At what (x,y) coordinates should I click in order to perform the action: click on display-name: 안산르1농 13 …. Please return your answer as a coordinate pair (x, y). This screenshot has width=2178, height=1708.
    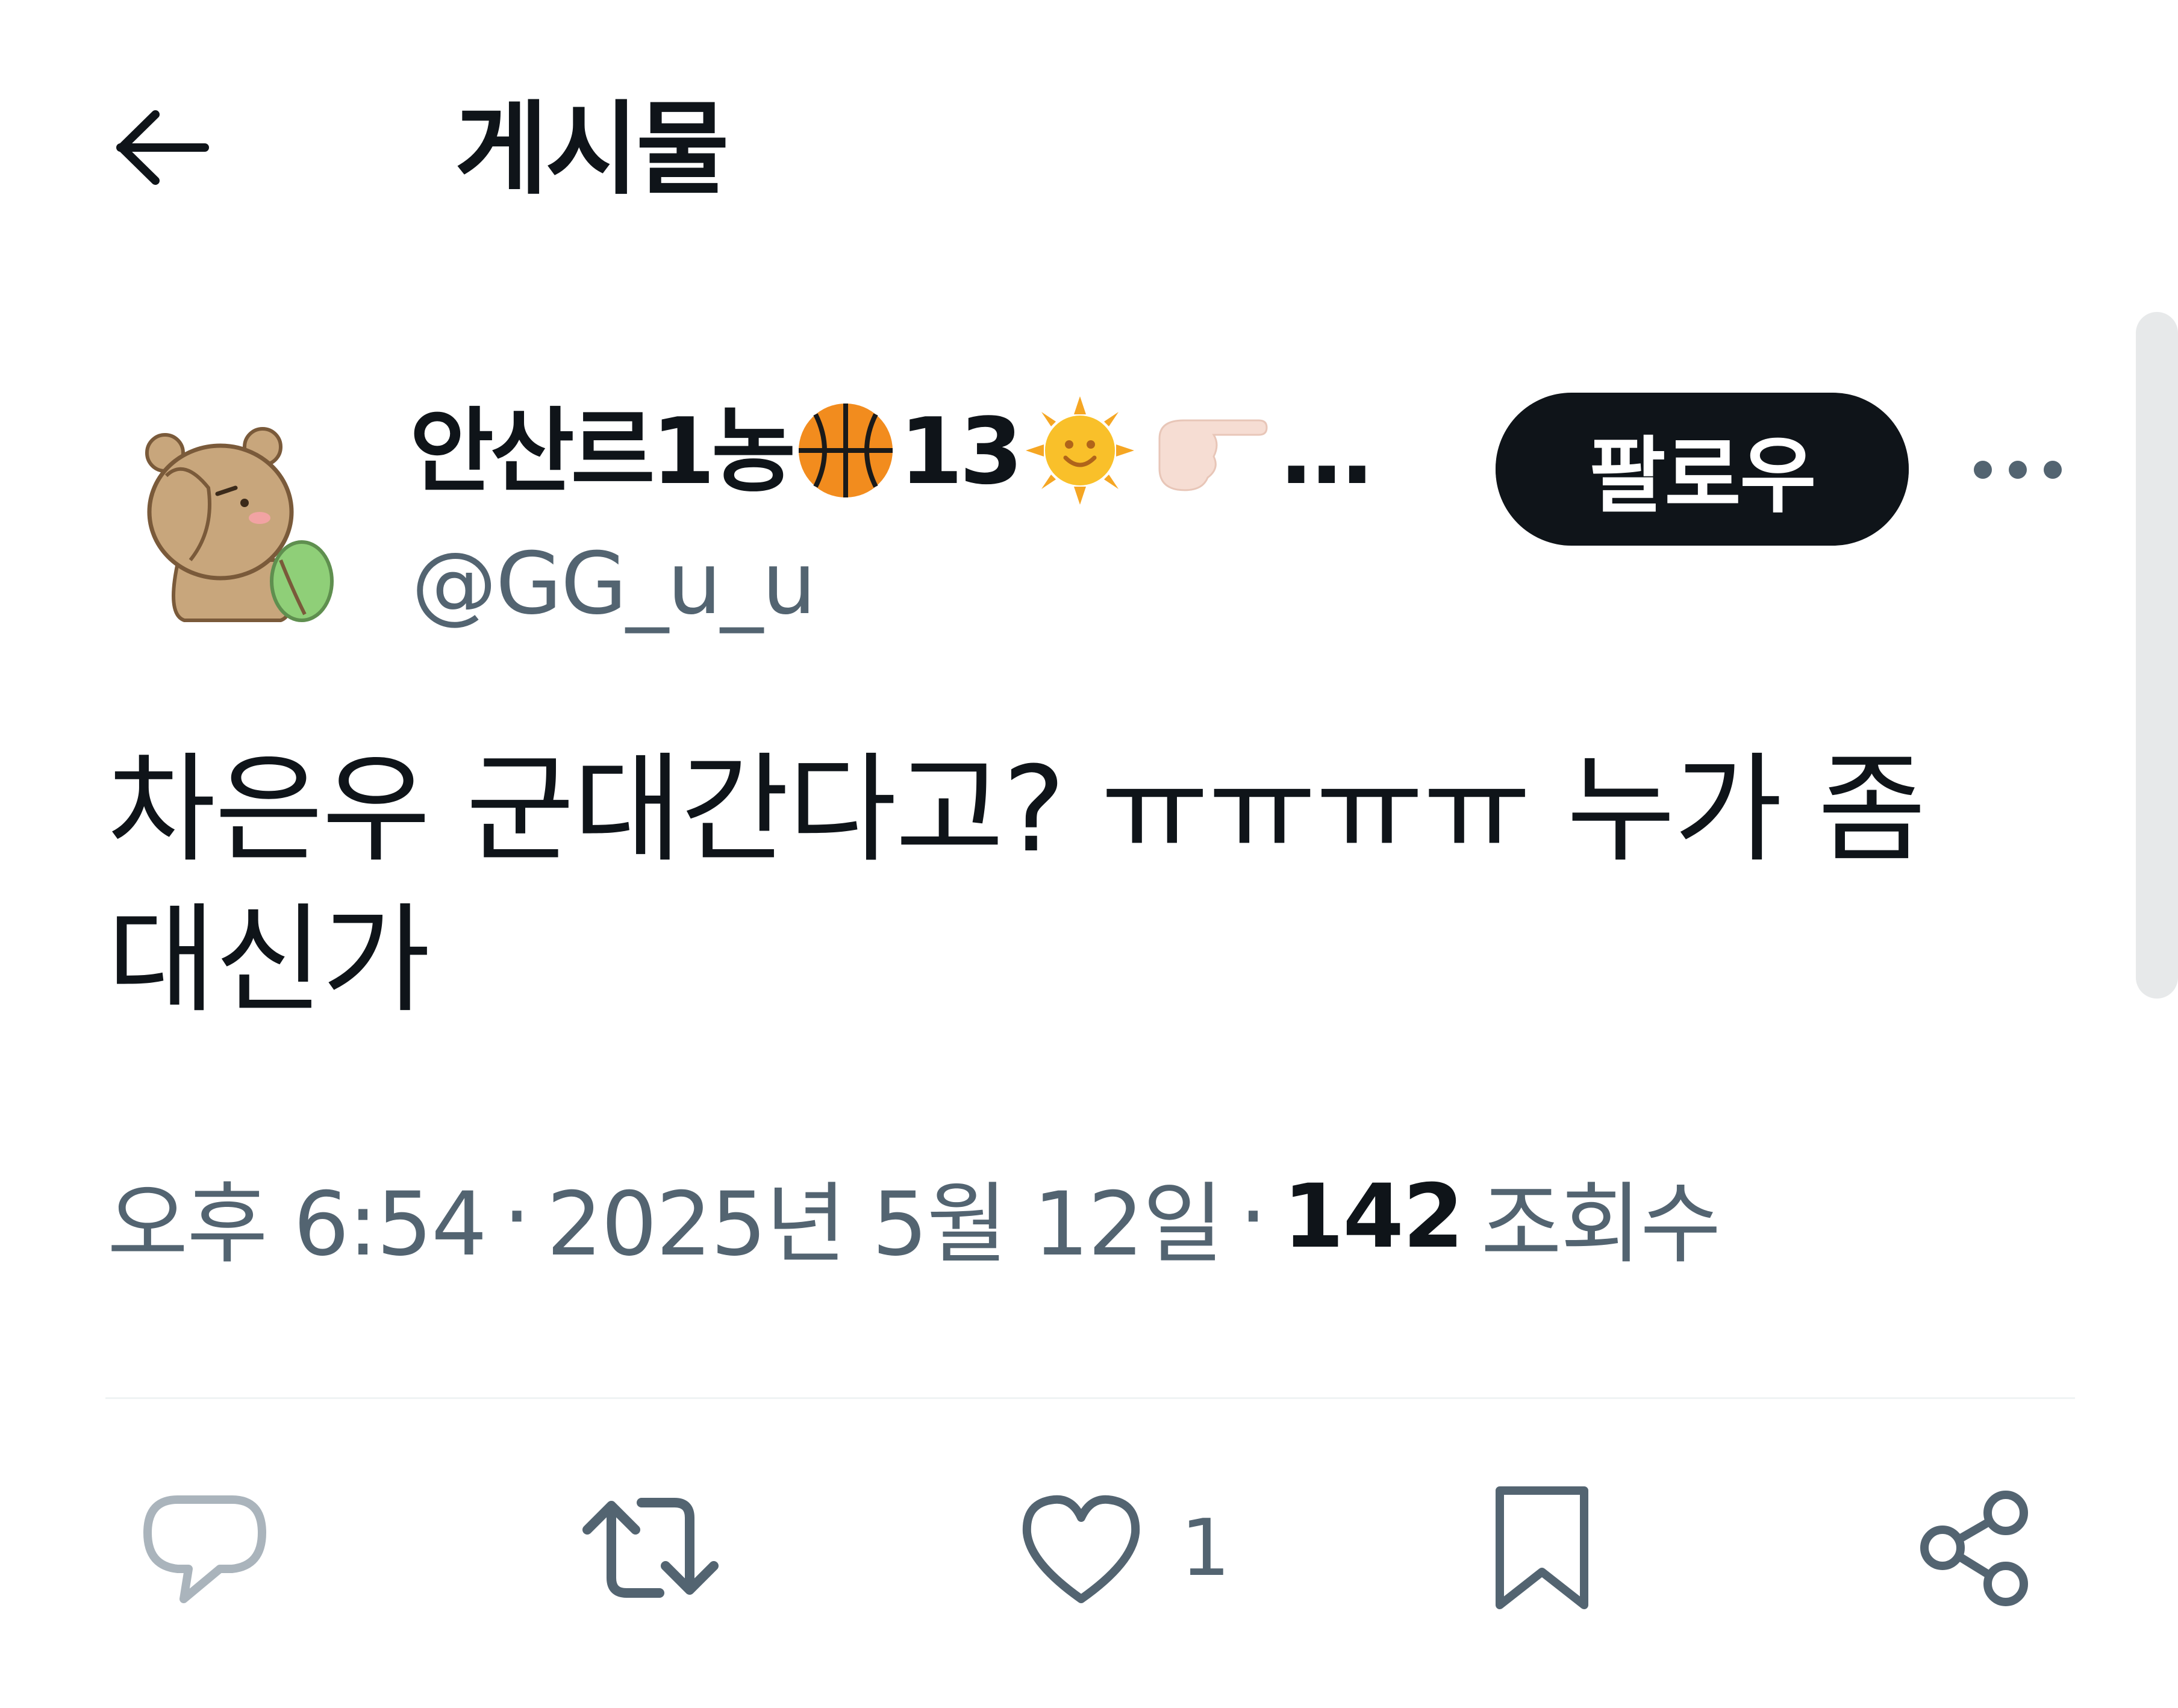
    Looking at the image, I should click on (891, 451).